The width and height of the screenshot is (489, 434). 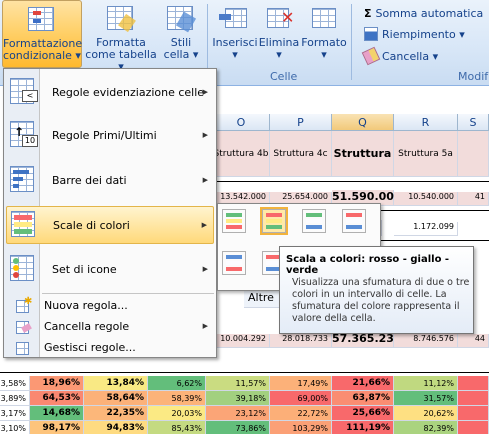 What do you see at coordinates (116, 383) in the screenshot?
I see `percent-cell: 13,84%` at bounding box center [116, 383].